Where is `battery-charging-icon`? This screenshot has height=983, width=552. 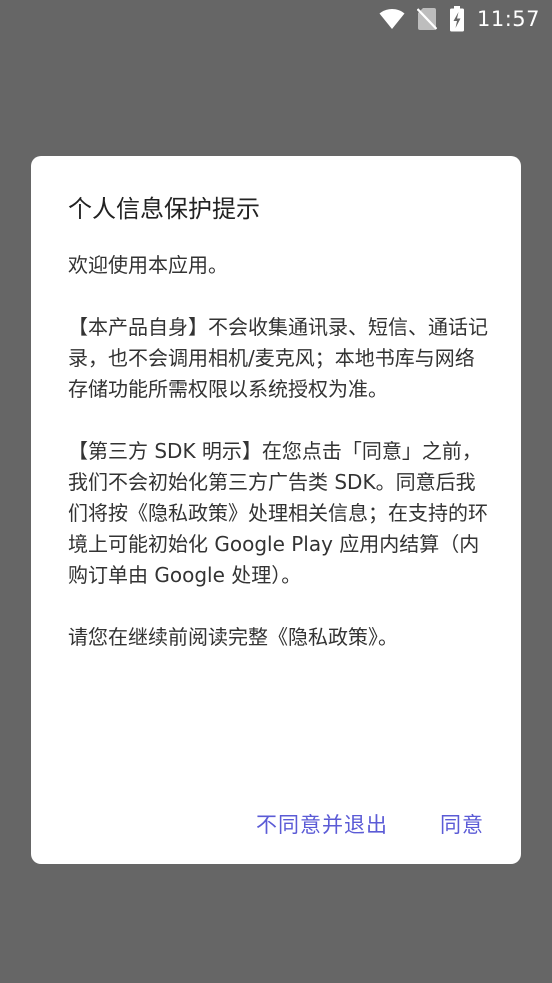
battery-charging-icon is located at coordinates (457, 19).